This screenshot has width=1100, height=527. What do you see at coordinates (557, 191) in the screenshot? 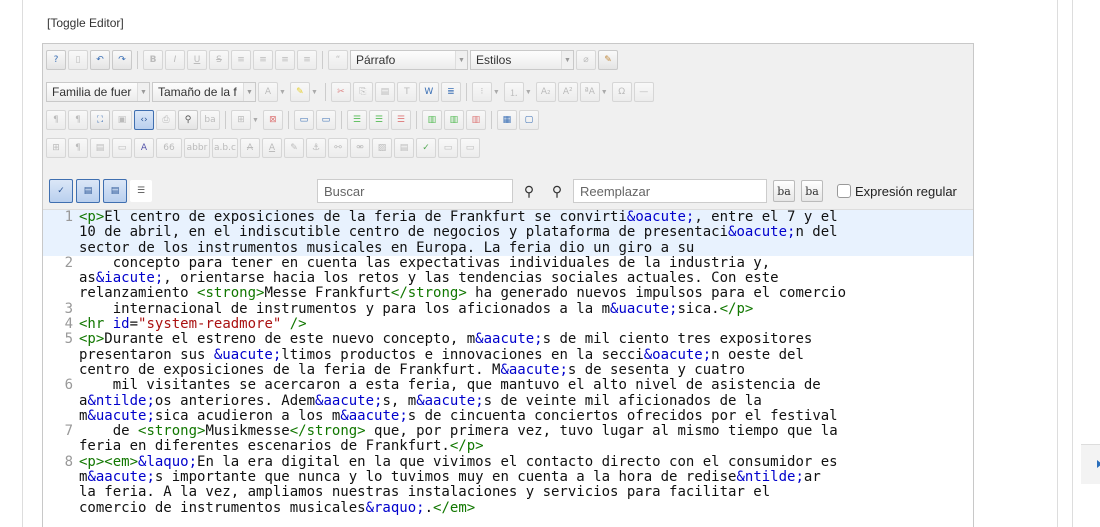
I see `find-next-binoculars-icon: ⚲` at bounding box center [557, 191].